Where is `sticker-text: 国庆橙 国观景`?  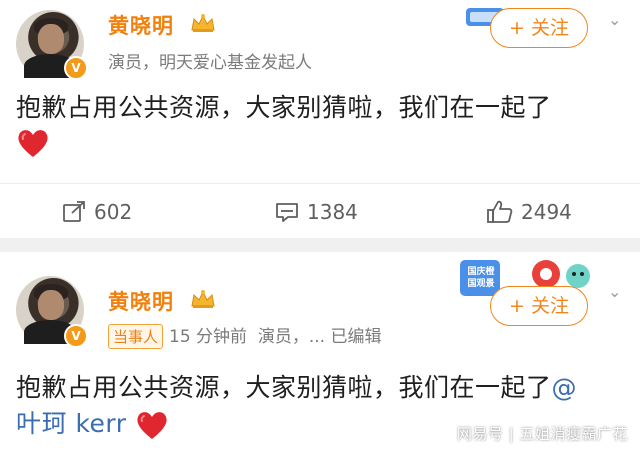 sticker-text: 国庆橙 国观景 is located at coordinates (481, 278).